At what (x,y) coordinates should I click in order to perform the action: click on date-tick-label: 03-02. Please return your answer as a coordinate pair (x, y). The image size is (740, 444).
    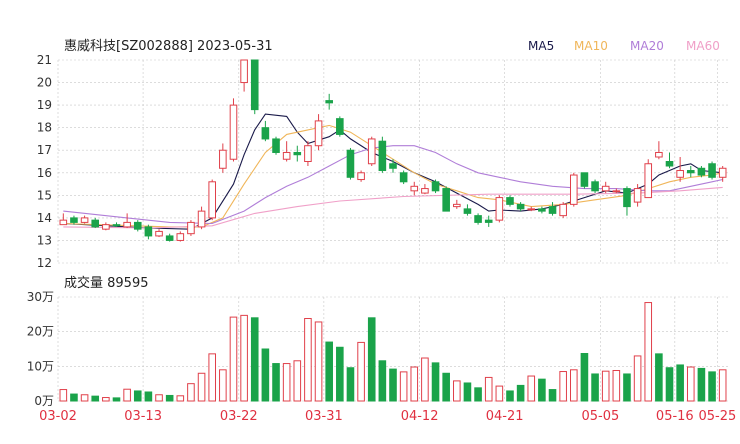
    Looking at the image, I should click on (58, 416).